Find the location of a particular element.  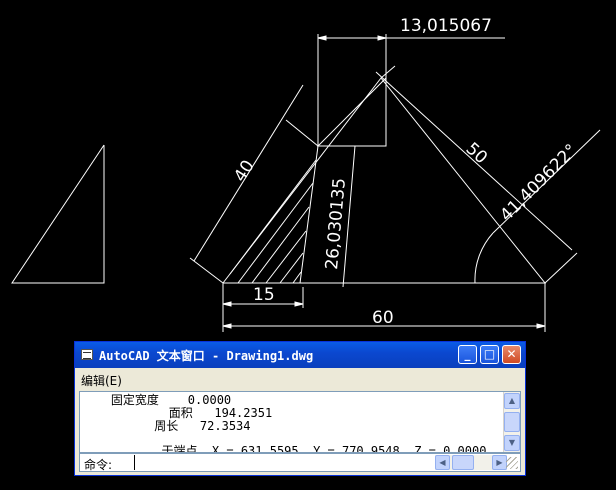

command-line: 命令: ◀ ▶ is located at coordinates (300, 462).